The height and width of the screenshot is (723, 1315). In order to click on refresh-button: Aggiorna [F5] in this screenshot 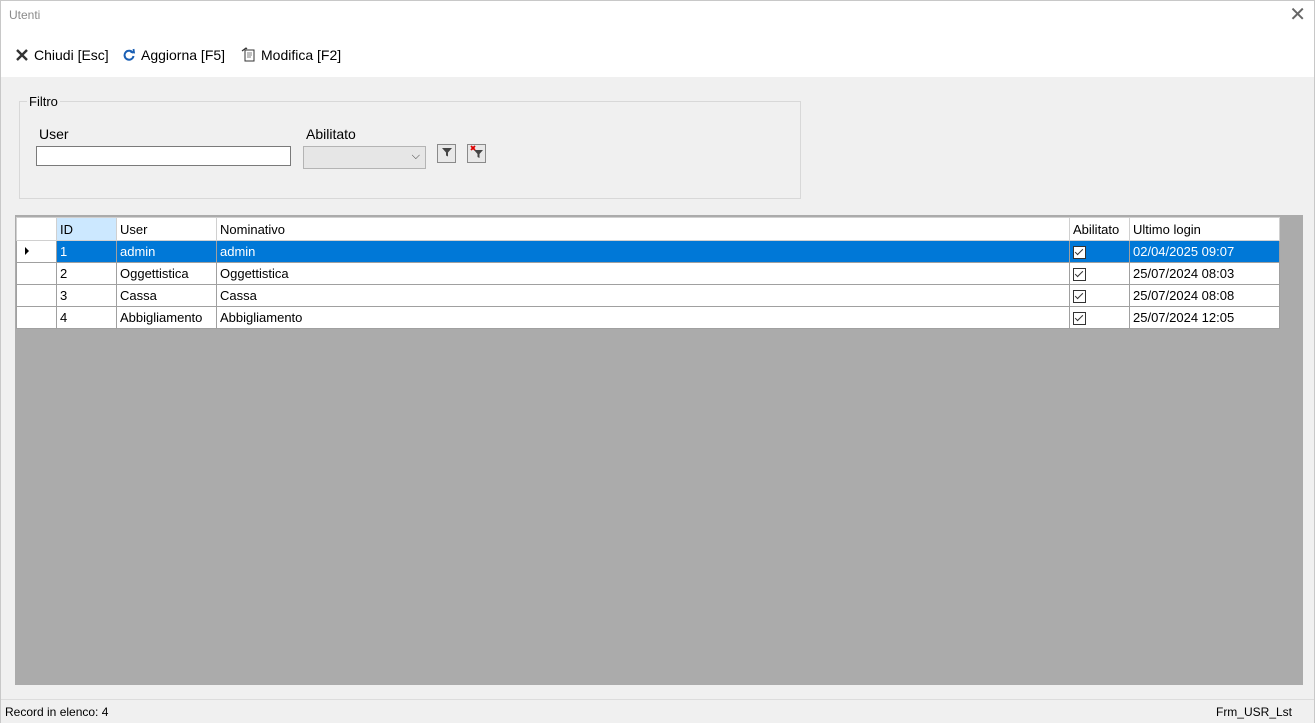, I will do `click(173, 55)`.